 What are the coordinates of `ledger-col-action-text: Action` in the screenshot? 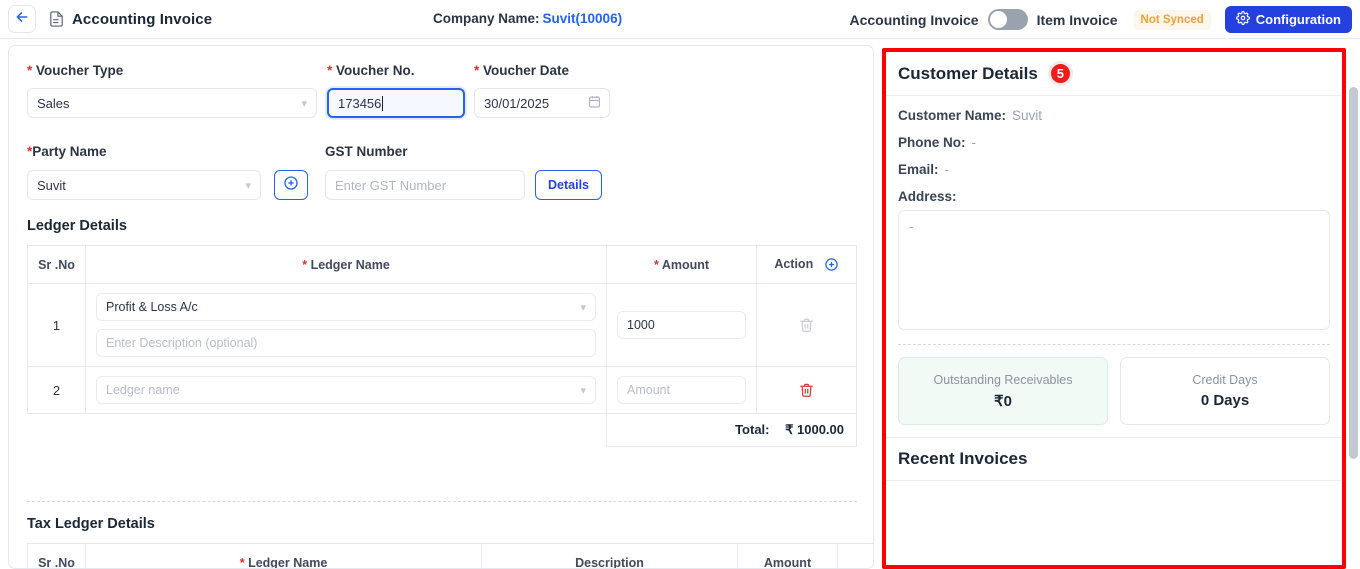 It's located at (794, 263).